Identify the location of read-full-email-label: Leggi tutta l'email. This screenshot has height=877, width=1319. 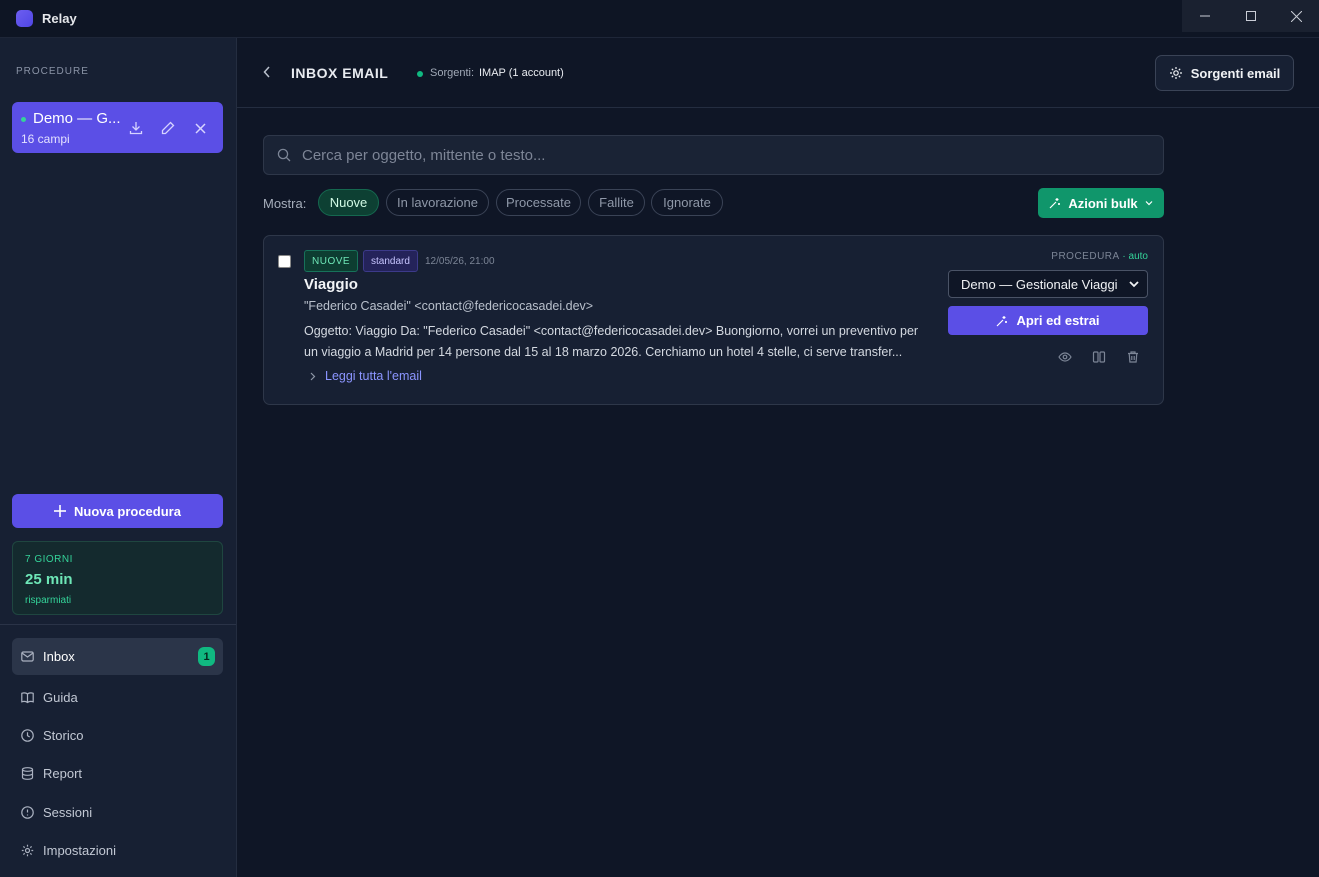
(373, 376).